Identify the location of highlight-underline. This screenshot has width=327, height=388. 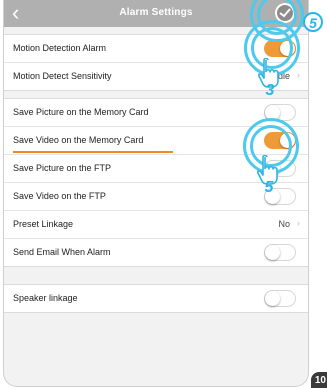
(93, 152).